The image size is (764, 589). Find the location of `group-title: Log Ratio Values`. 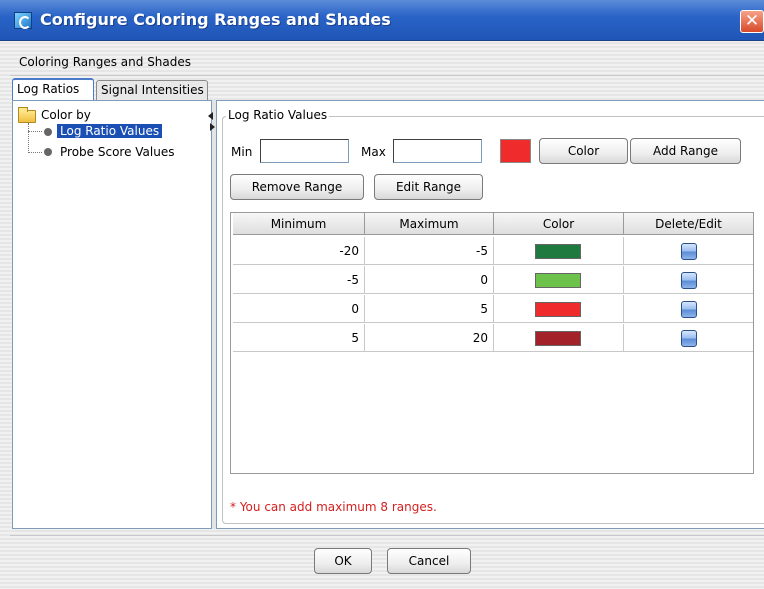

group-title: Log Ratio Values is located at coordinates (278, 115).